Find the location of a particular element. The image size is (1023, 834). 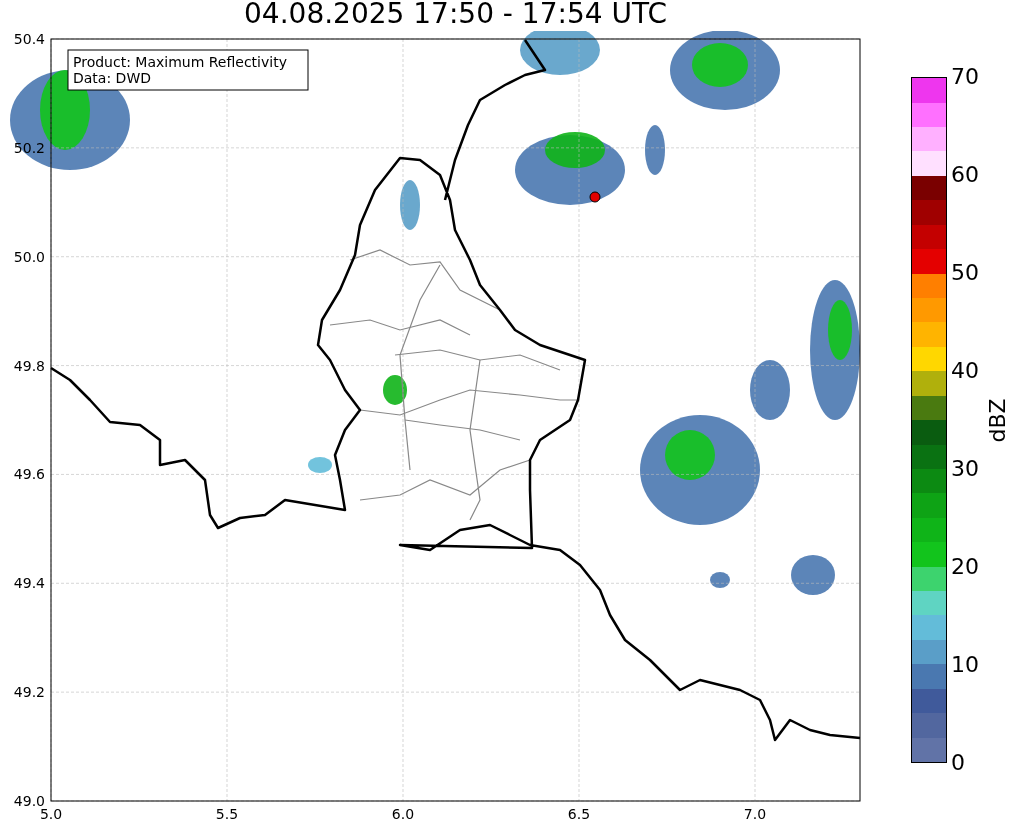

x-tick-label: 7.0 is located at coordinates (755, 814).